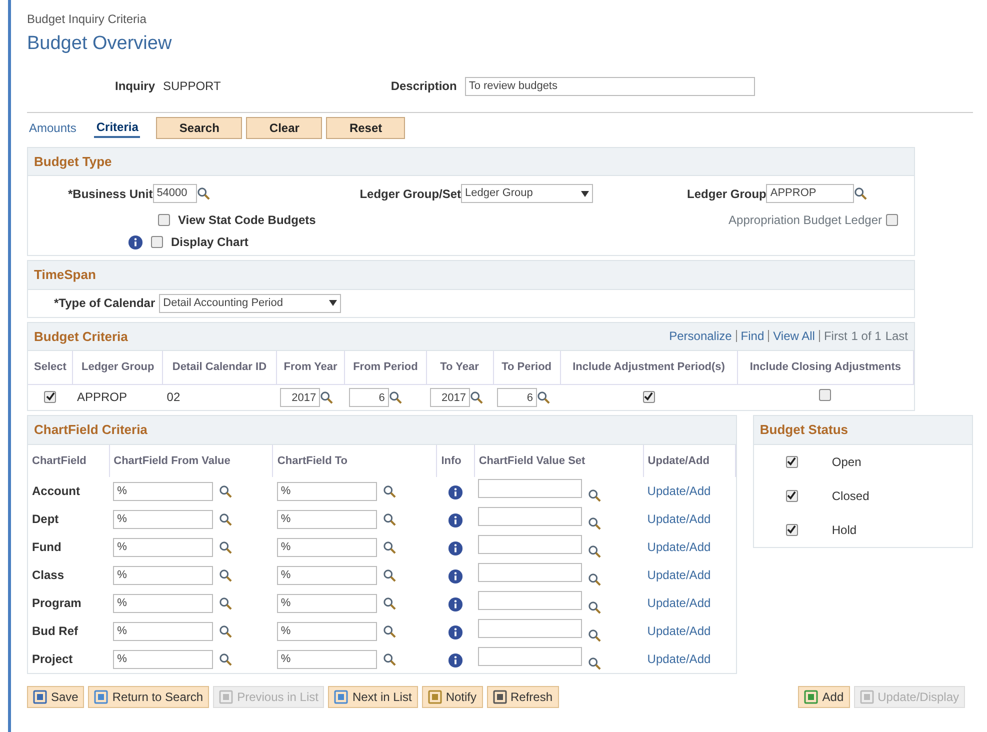 Image resolution: width=987 pixels, height=732 pixels. I want to click on input-field: APPROP, so click(810, 193).